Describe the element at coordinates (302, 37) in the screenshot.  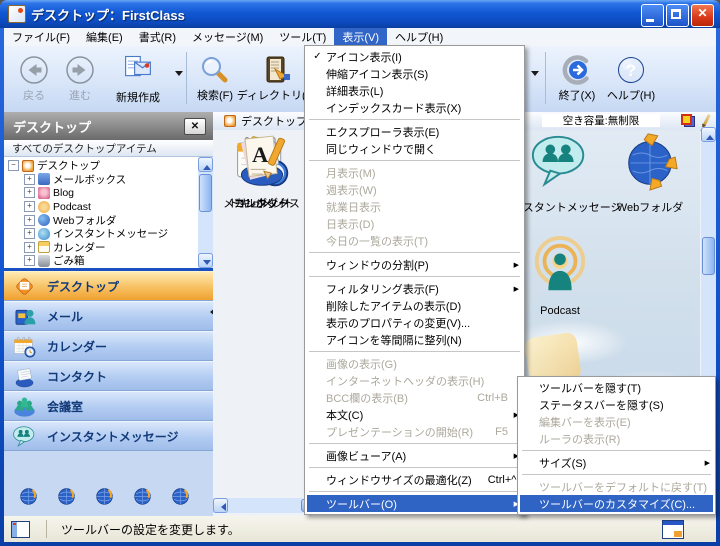
I see `menubar-item: ツール(T)` at that location.